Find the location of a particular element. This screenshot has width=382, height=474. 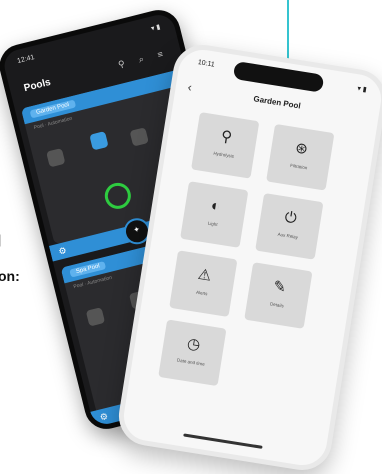

tile-label: Aux Relay is located at coordinates (288, 235).